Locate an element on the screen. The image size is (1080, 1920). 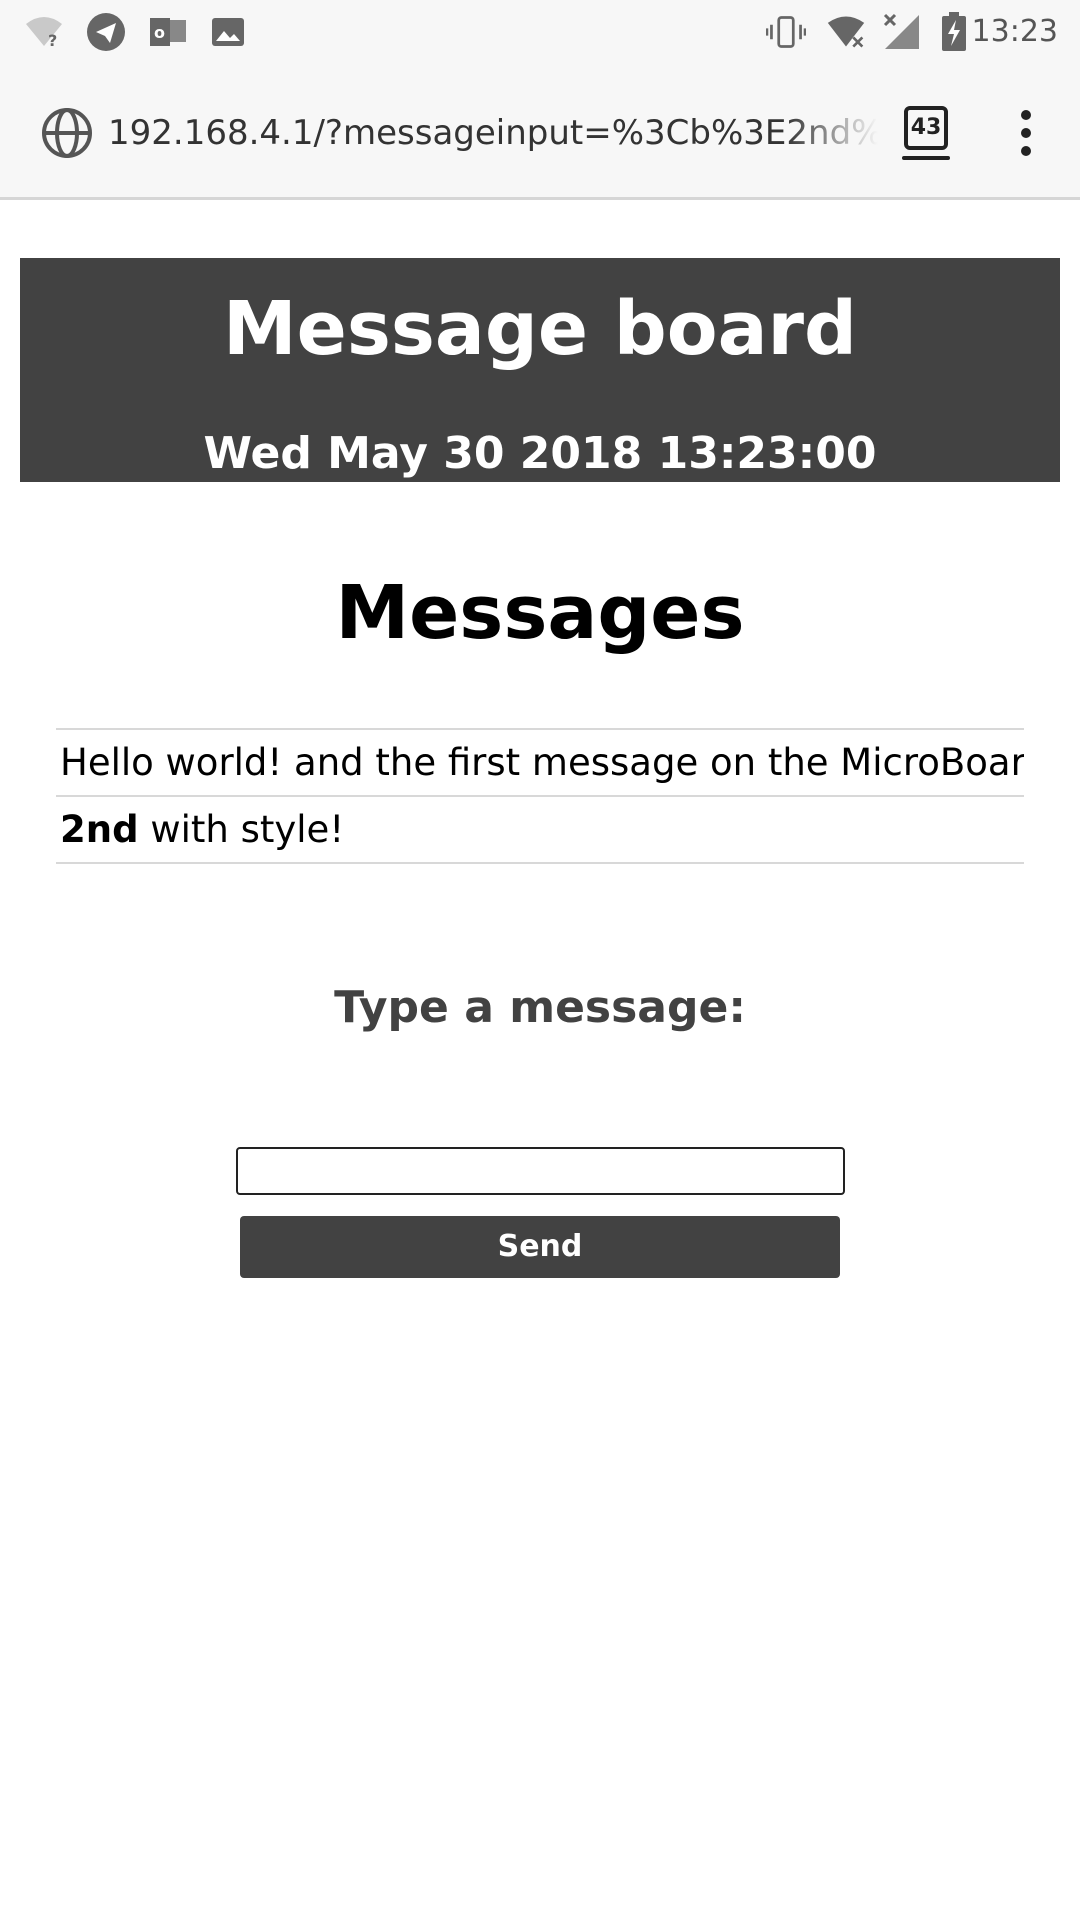
wifi-x-icon is located at coordinates (846, 32).